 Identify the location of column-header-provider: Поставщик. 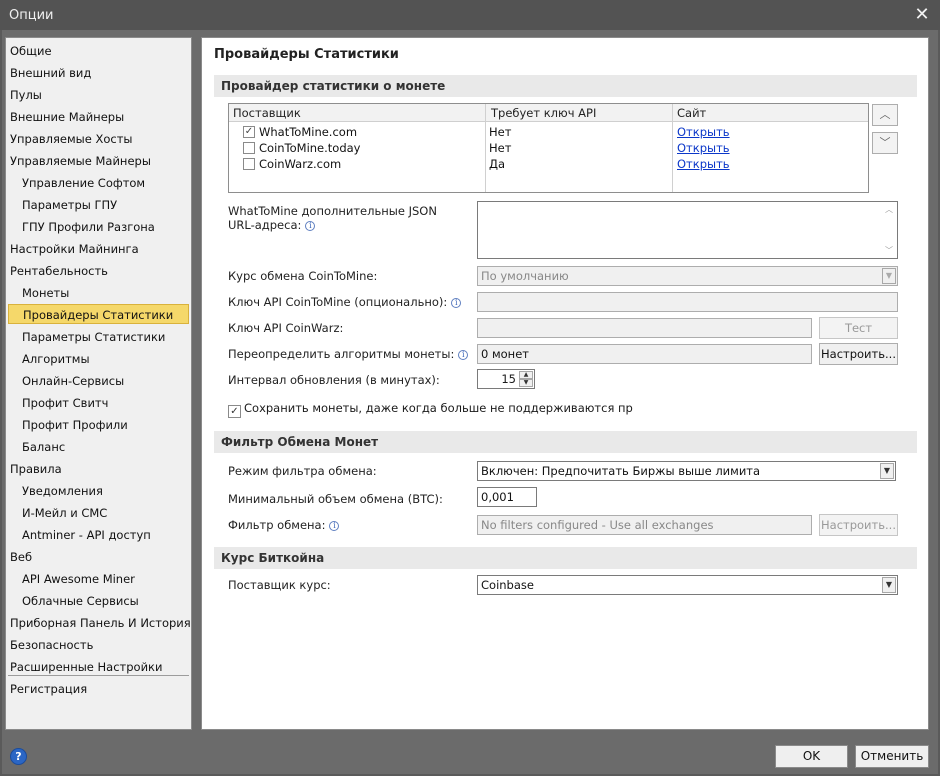
(267, 113).